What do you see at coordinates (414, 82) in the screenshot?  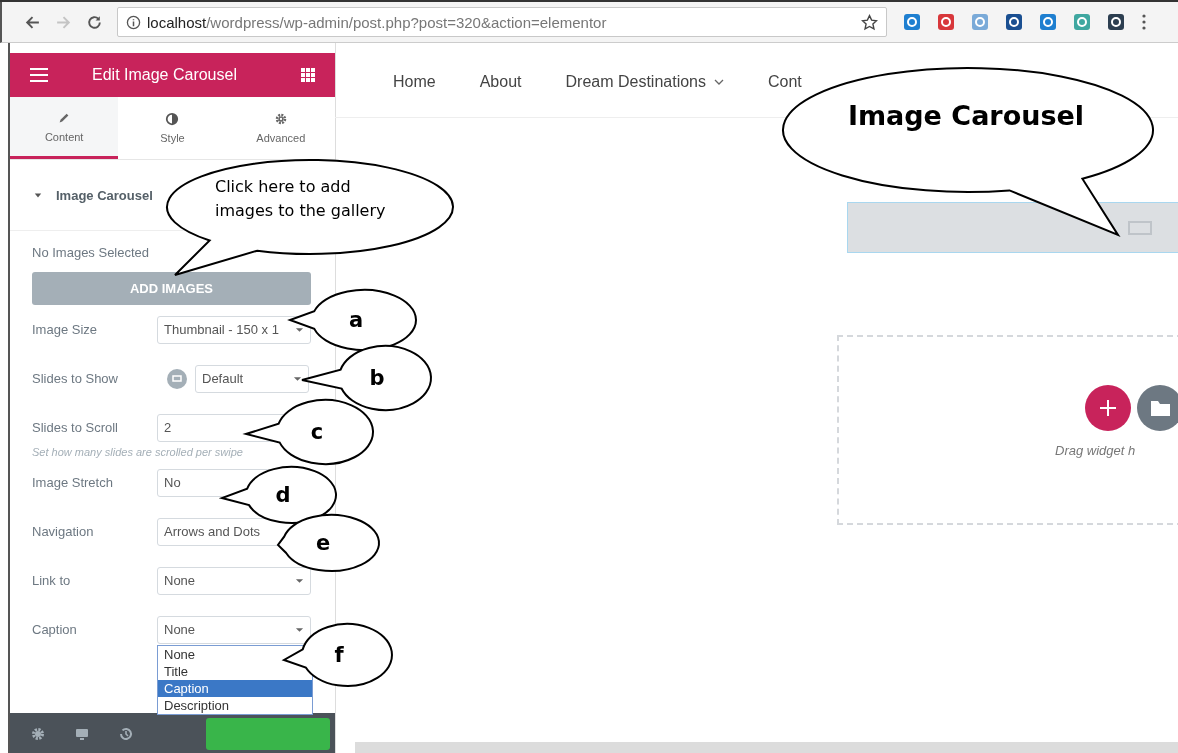 I see `nav-link: Home` at bounding box center [414, 82].